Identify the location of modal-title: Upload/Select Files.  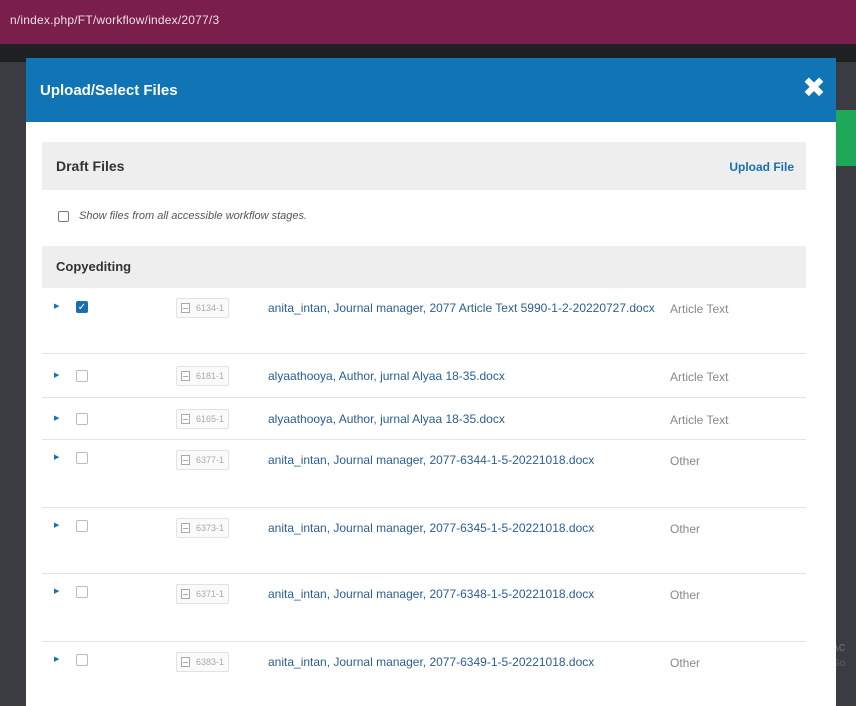
(109, 90).